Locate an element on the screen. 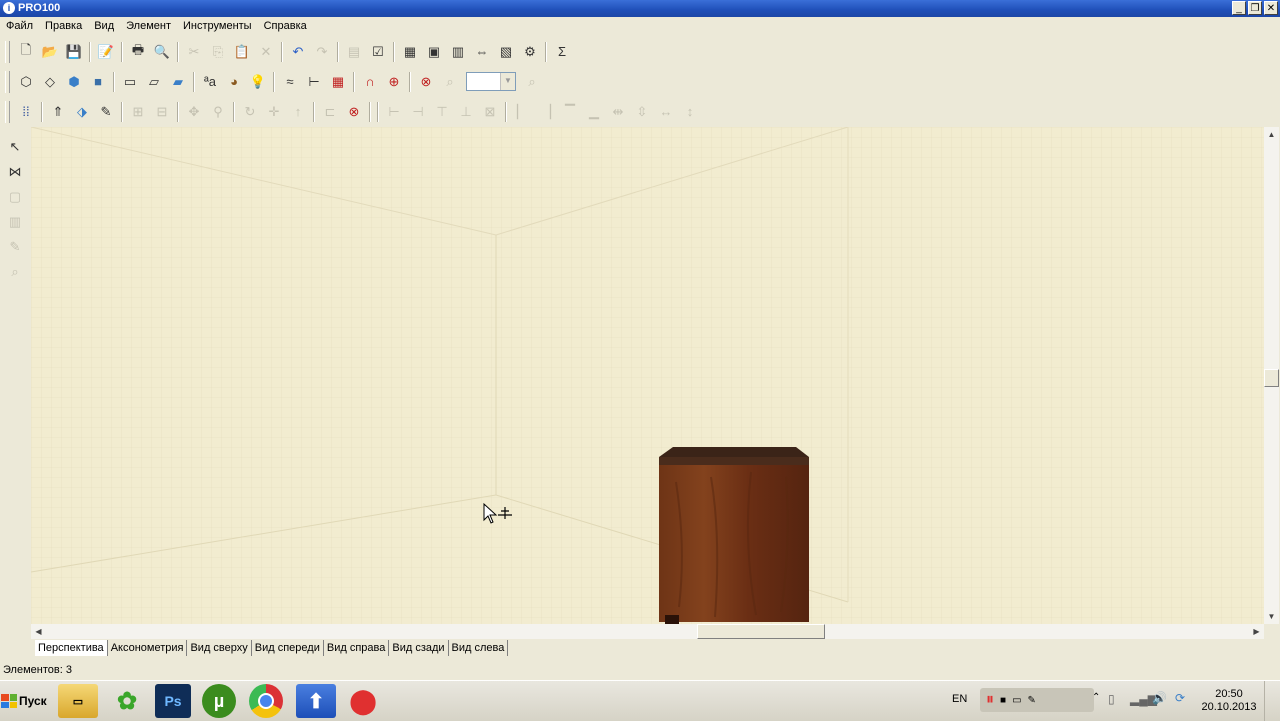 The image size is (1280, 721). new-file-icon: 🗋 is located at coordinates (26, 52).